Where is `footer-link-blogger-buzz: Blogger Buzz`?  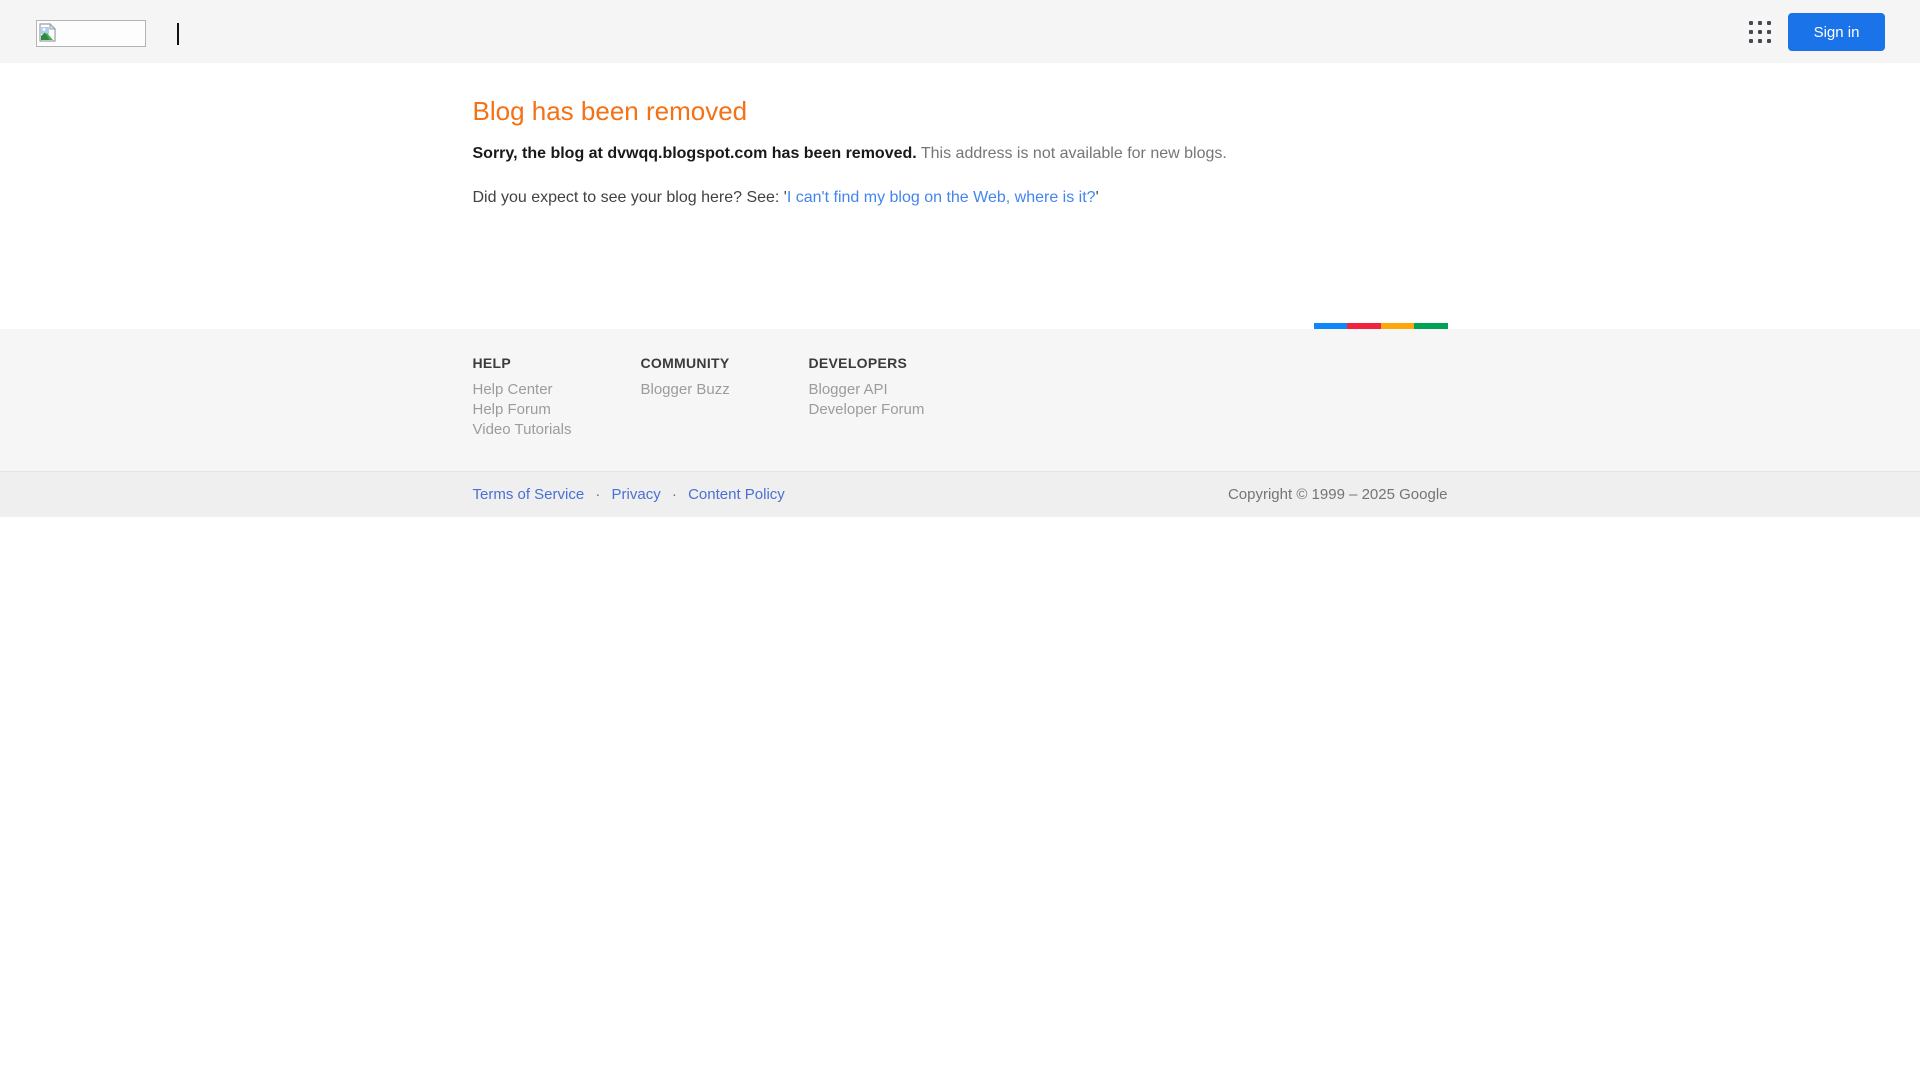 footer-link-blogger-buzz: Blogger Buzz is located at coordinates (685, 389).